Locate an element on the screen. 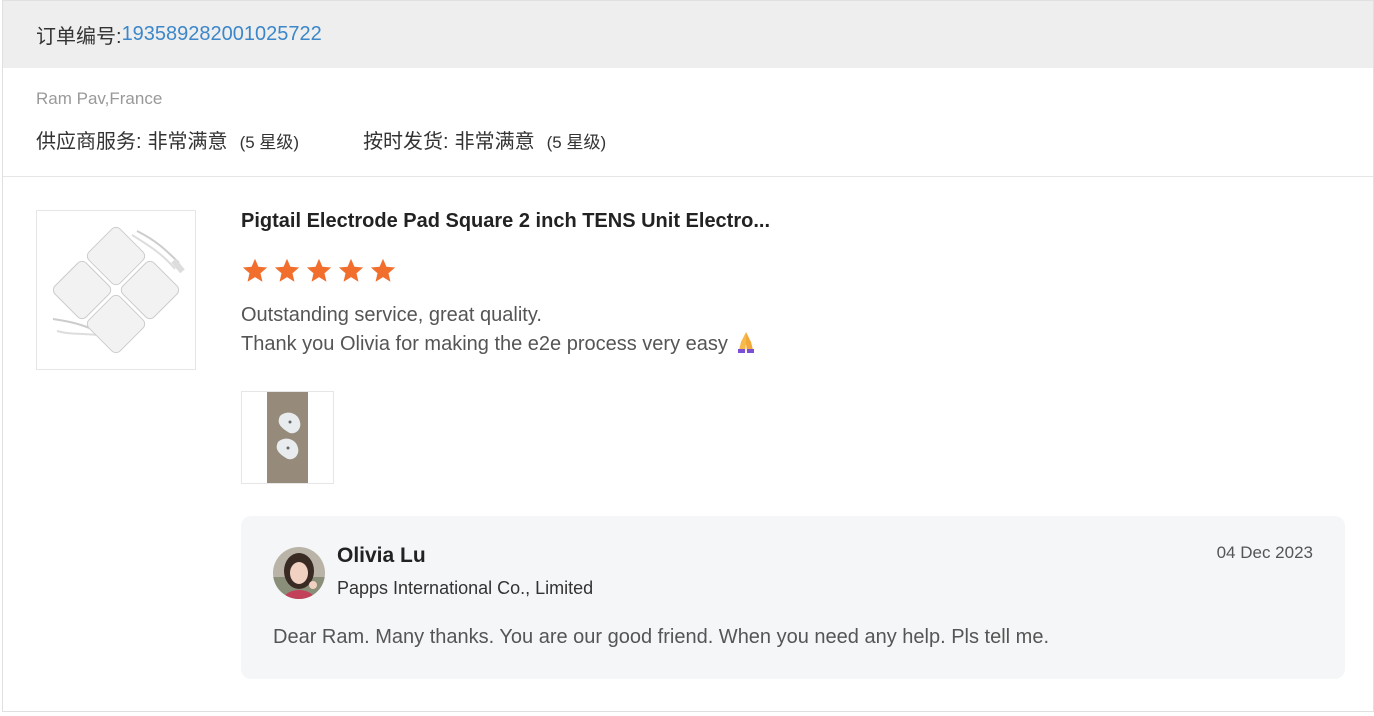 This screenshot has height=716, width=1374. order-id-link: 193589282001025722 is located at coordinates (222, 34).